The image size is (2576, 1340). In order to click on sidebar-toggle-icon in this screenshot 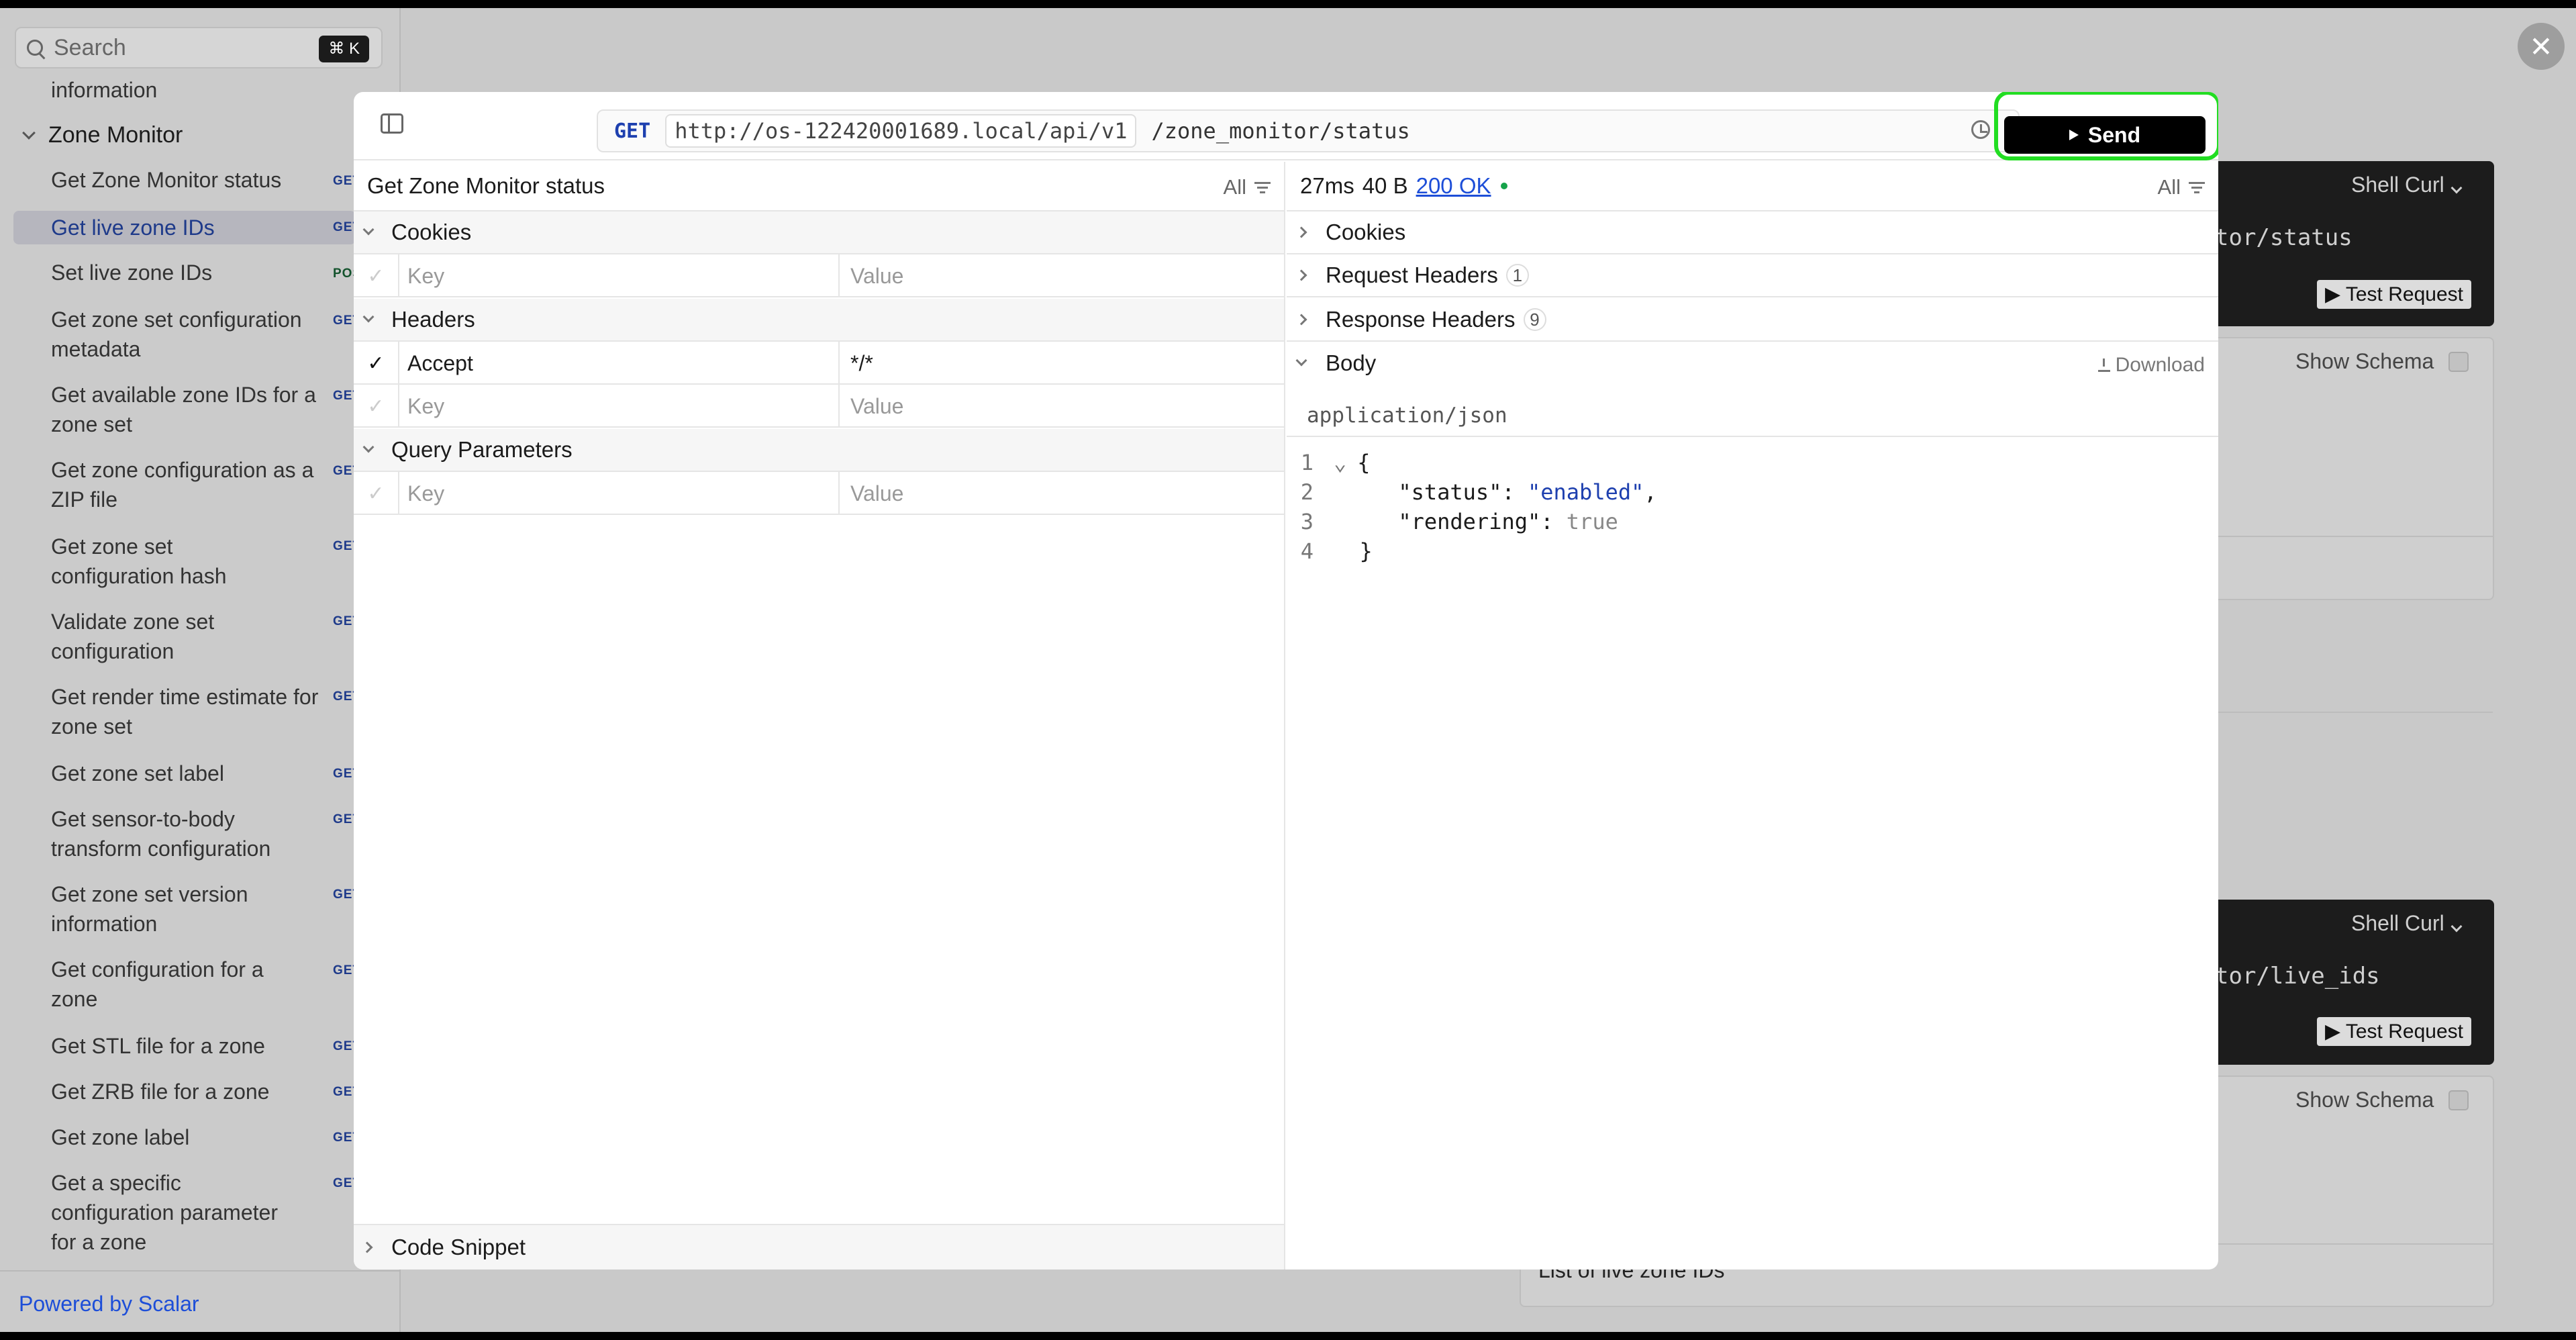, I will do `click(392, 123)`.